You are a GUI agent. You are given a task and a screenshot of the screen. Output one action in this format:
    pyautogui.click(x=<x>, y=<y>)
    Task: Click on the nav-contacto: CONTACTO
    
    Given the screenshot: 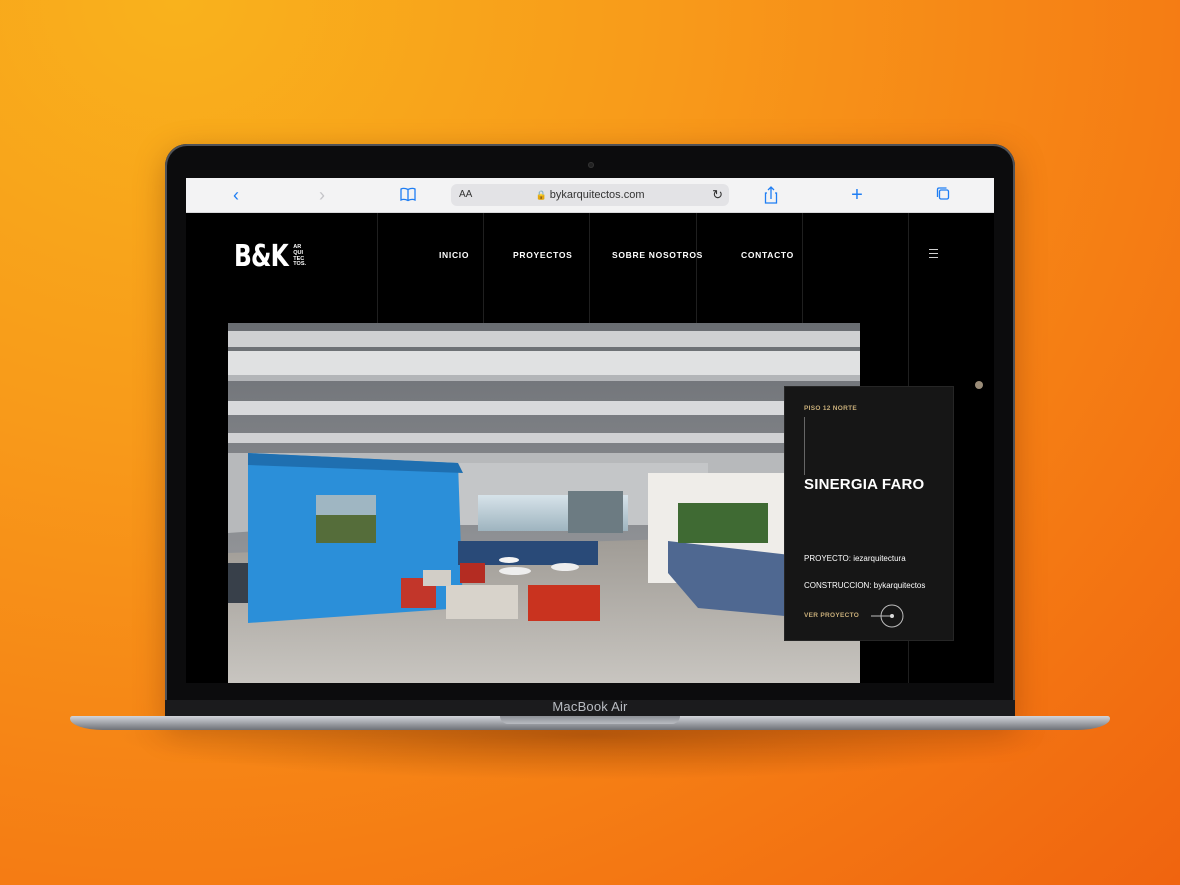 What is the action you would take?
    pyautogui.click(x=767, y=255)
    